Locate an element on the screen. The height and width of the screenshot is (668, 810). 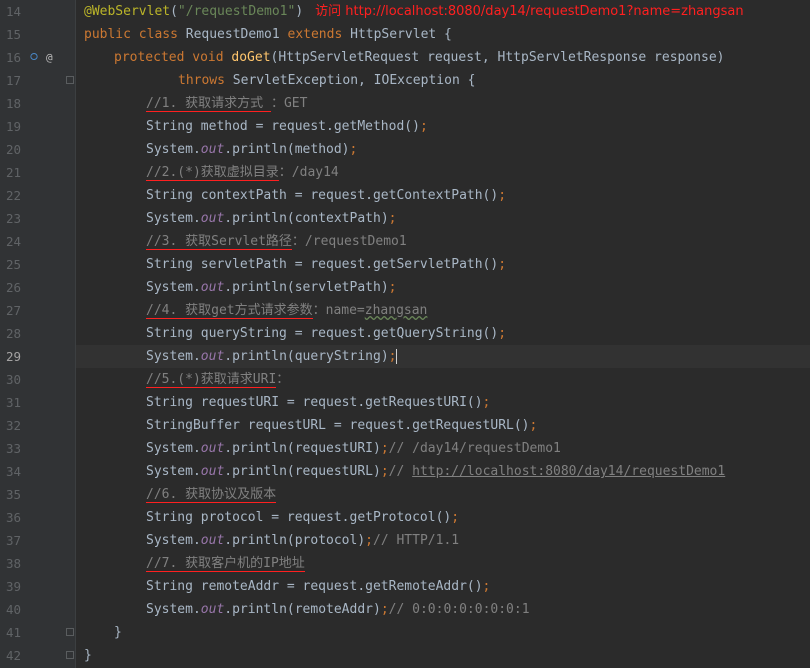
text-caret is located at coordinates (397, 356).